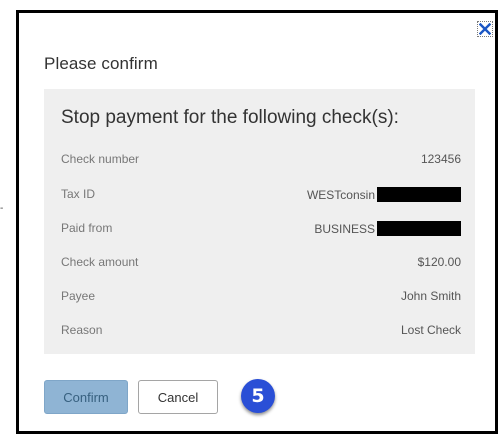 The width and height of the screenshot is (502, 438). What do you see at coordinates (340, 194) in the screenshot?
I see `detail-value-text: WESTconsin` at bounding box center [340, 194].